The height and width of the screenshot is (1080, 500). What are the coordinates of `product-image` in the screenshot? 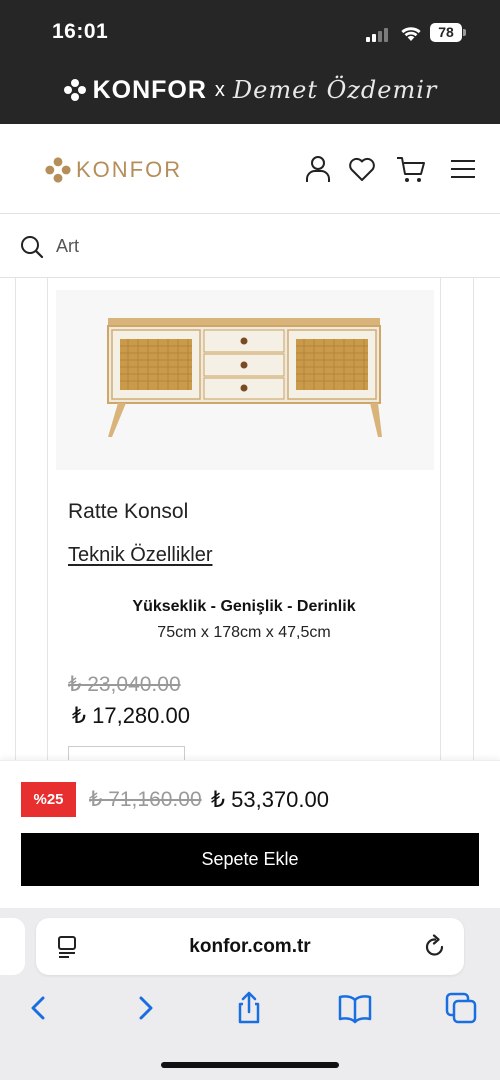 It's located at (245, 380).